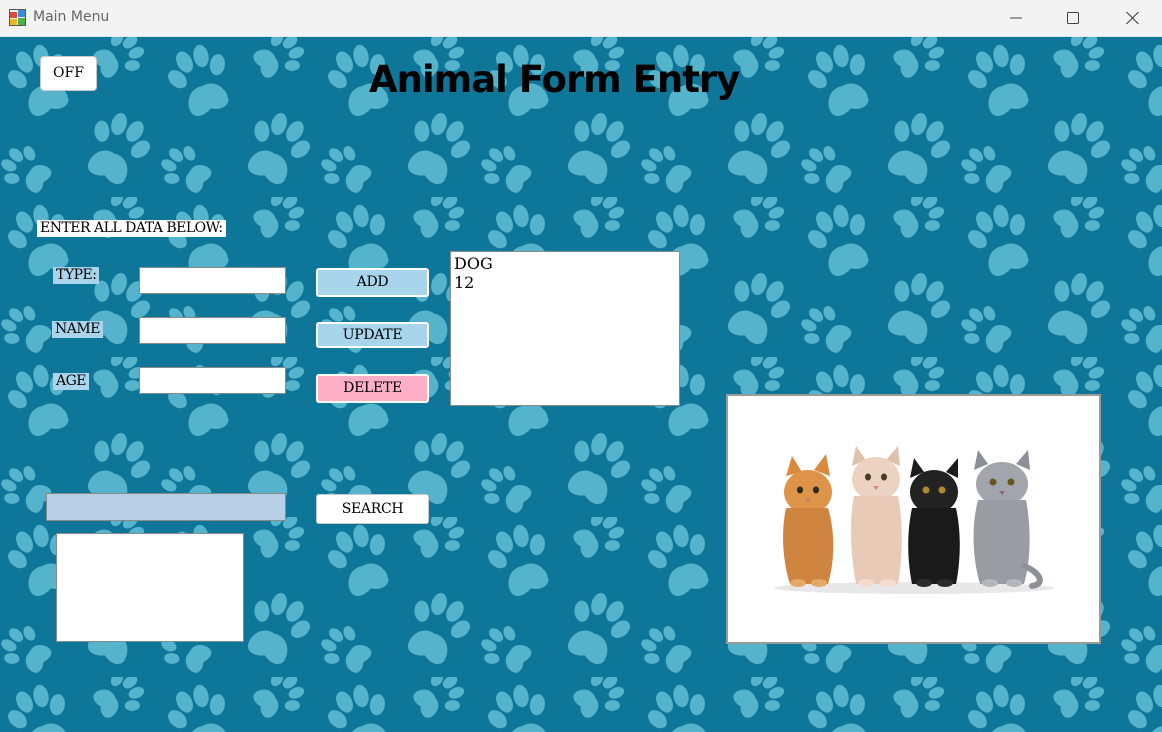 This screenshot has width=1162, height=732. Describe the element at coordinates (372, 388) in the screenshot. I see `delete-button: DELETE` at that location.